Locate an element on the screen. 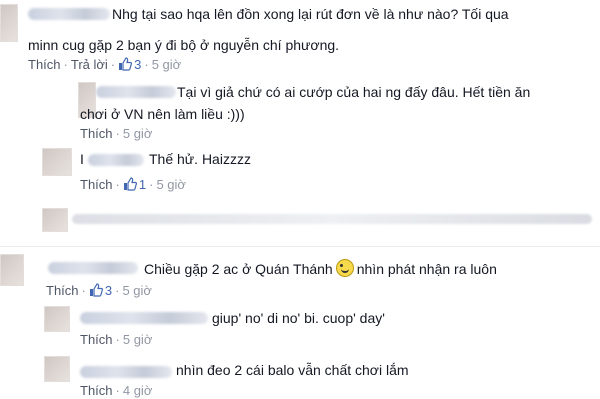 The height and width of the screenshot is (399, 600). reply-text-line2: chơi ở VN nên làm liều :))) is located at coordinates (162, 114).